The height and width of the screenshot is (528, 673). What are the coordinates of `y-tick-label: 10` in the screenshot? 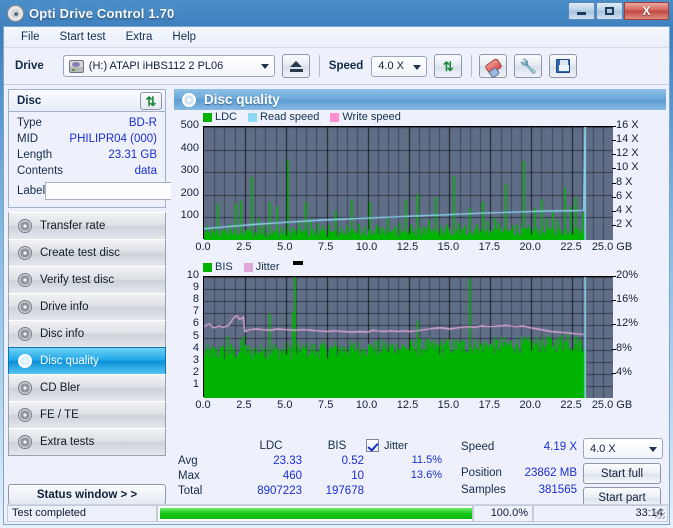 It's located at (192, 275).